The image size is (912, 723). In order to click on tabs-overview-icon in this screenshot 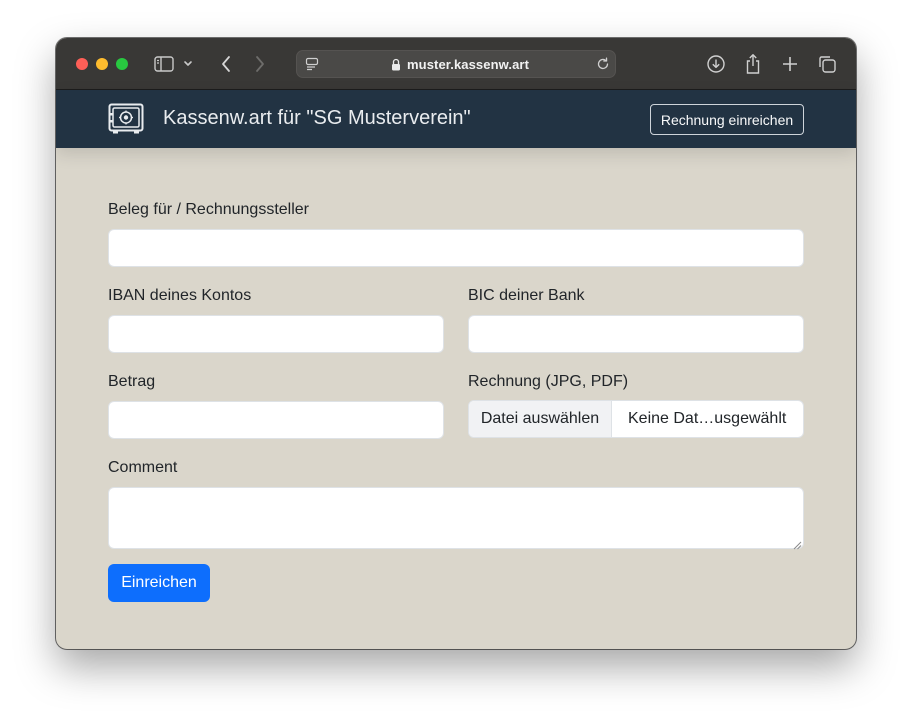, I will do `click(827, 64)`.